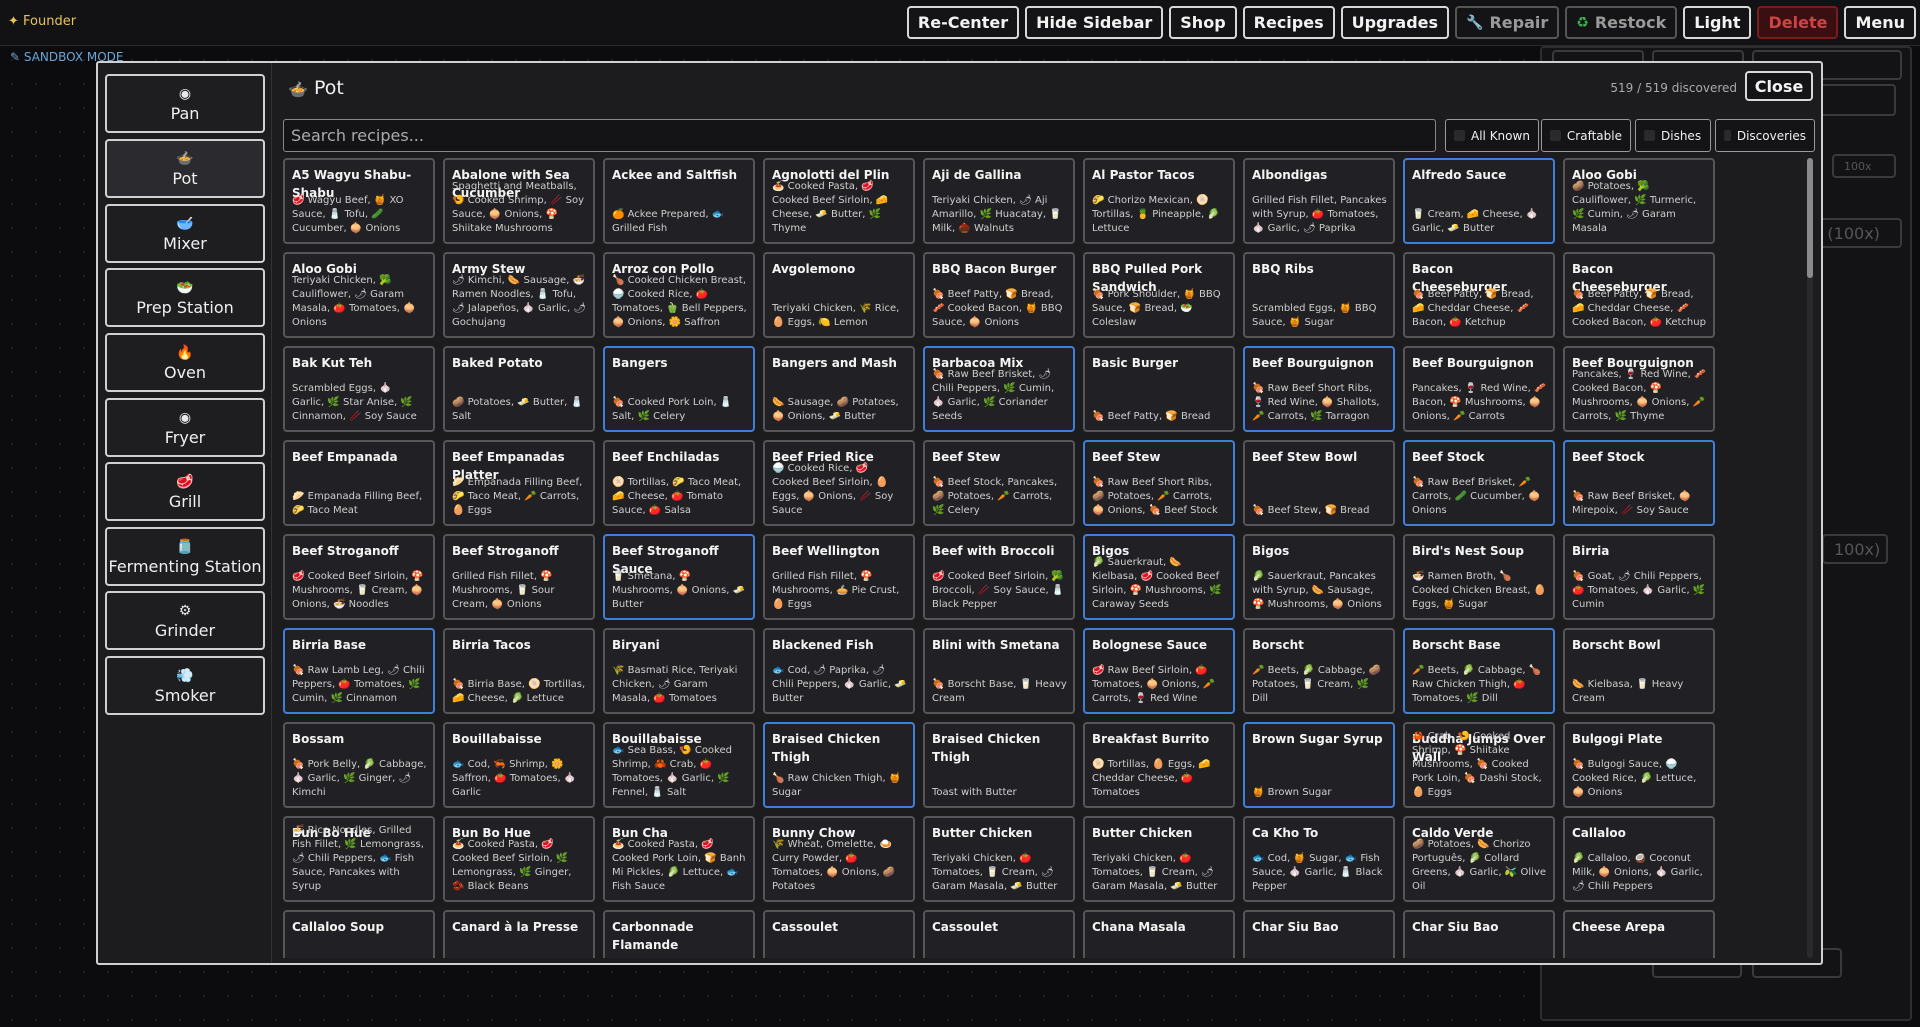  Describe the element at coordinates (185, 620) in the screenshot. I see `station-grinder: ⚙ Grinder` at that location.